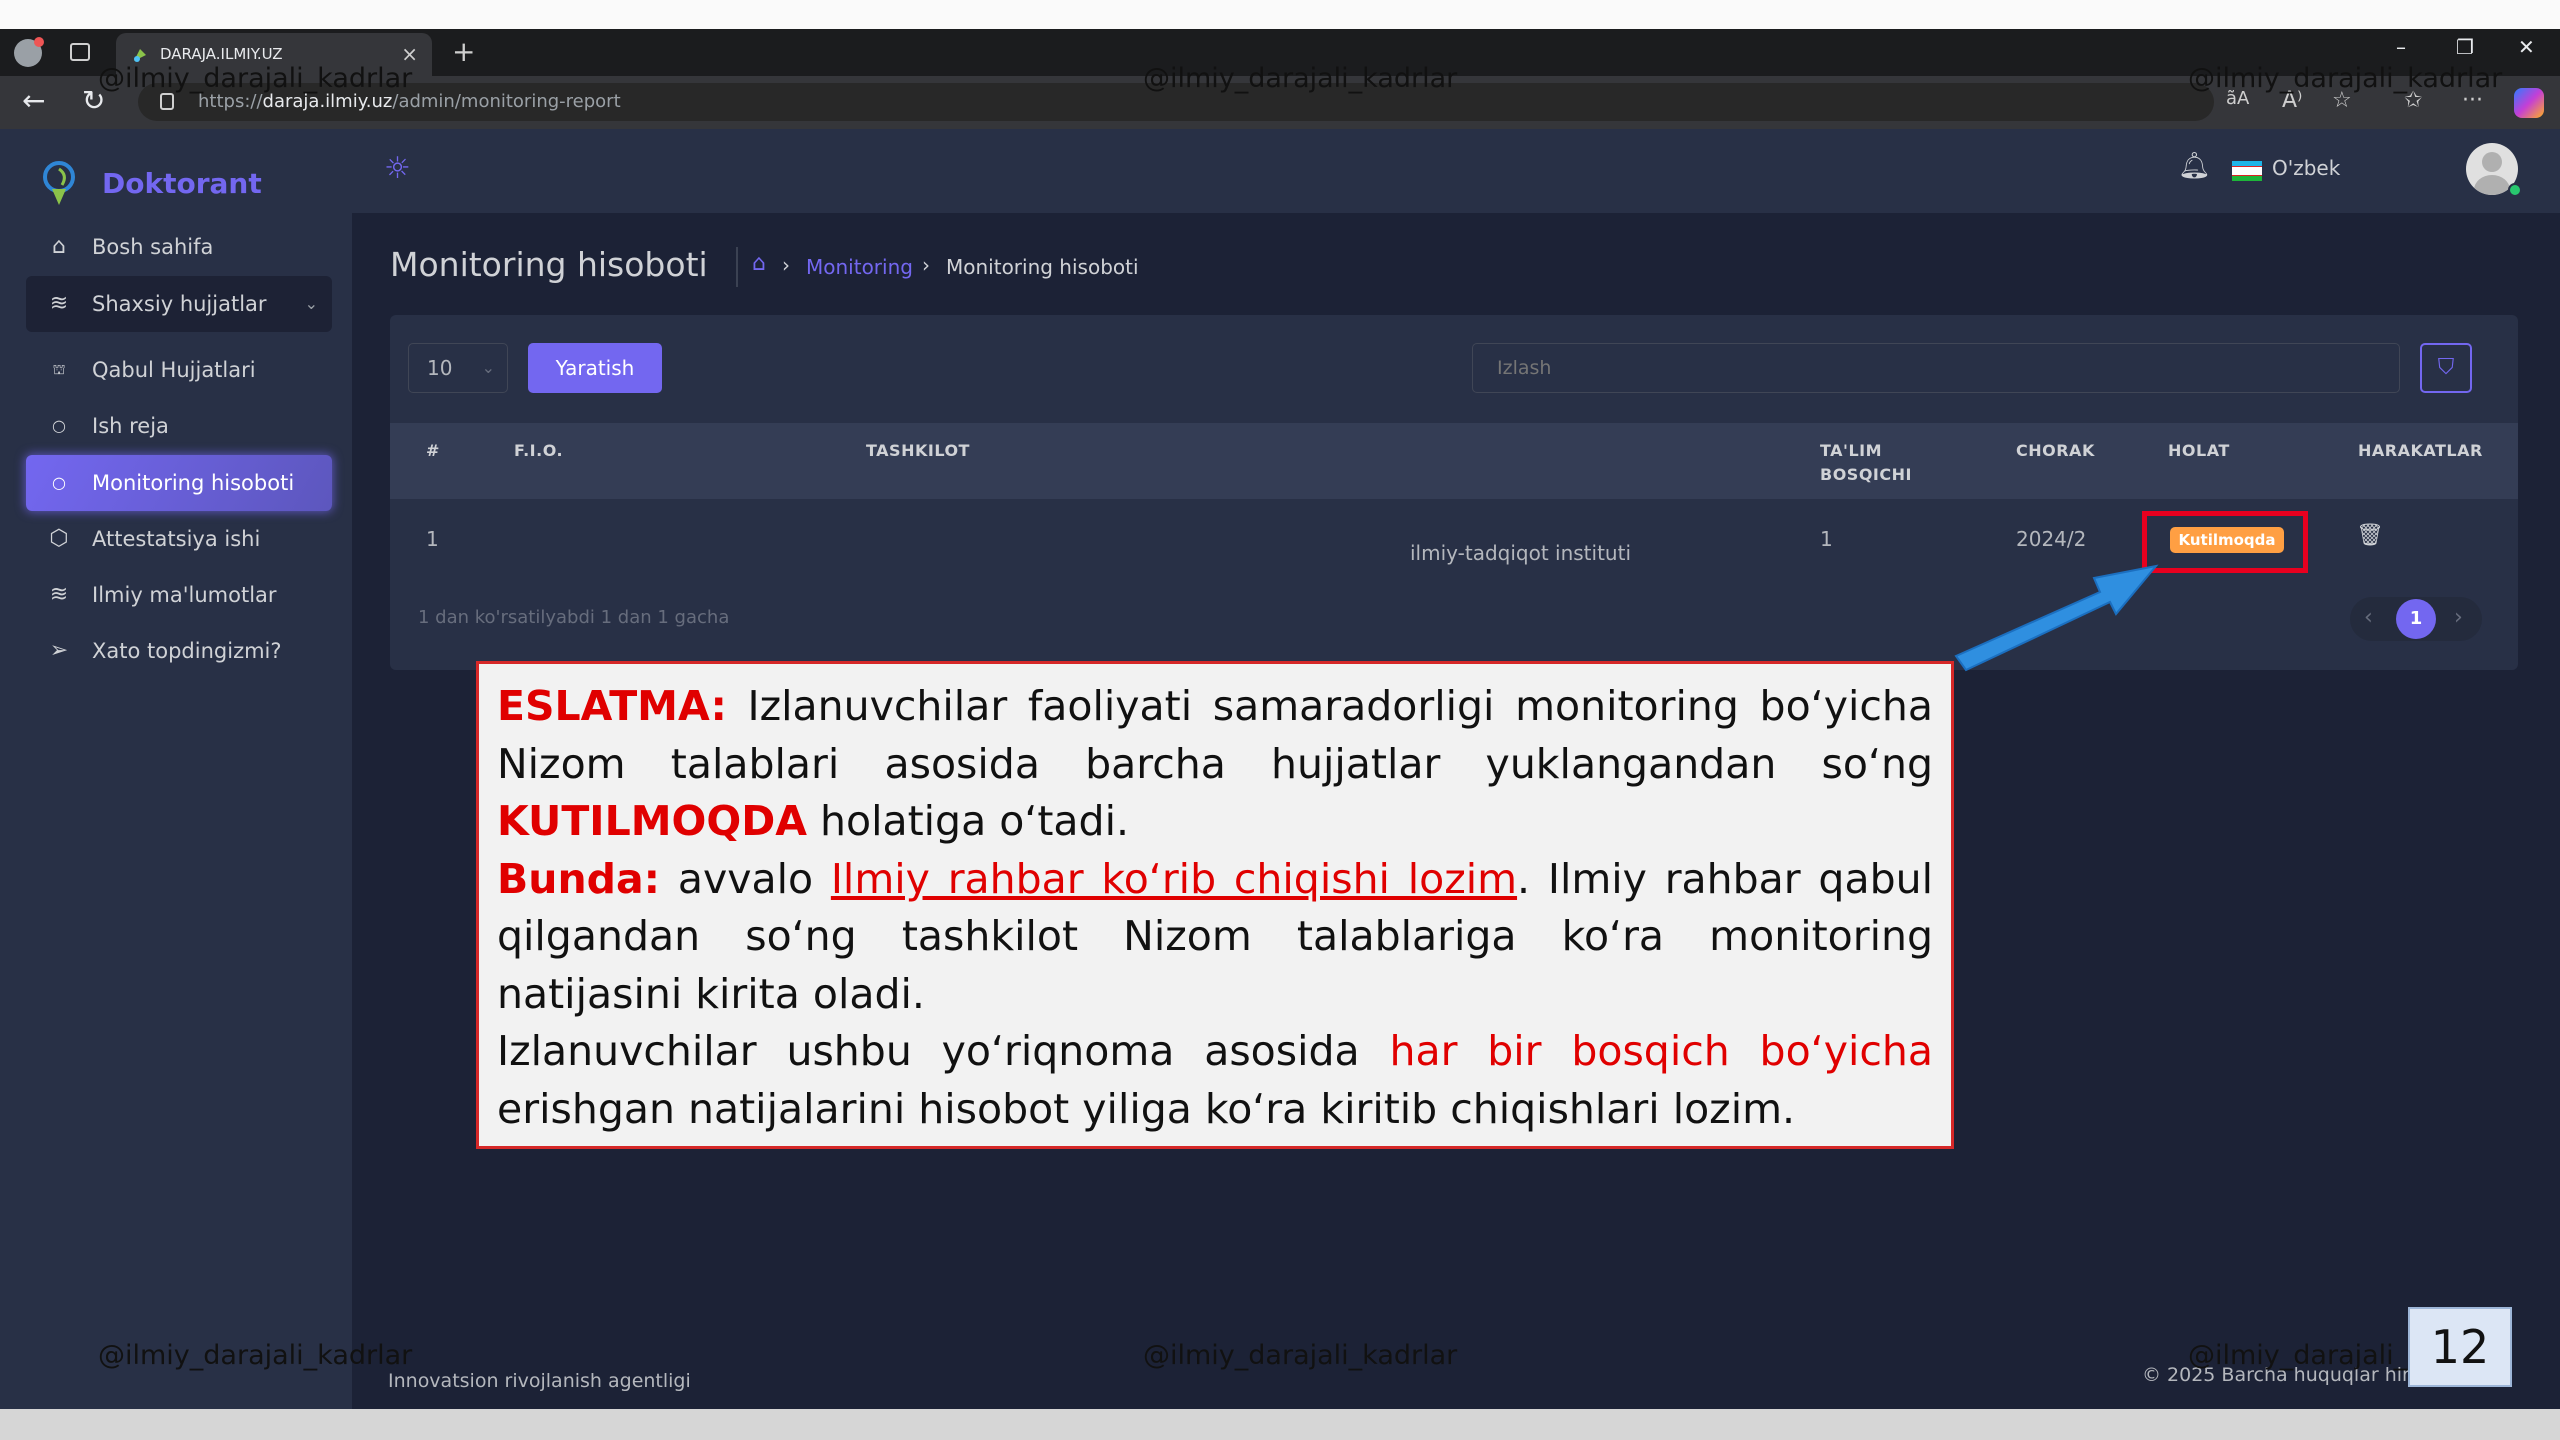  What do you see at coordinates (2458, 617) in the screenshot?
I see `chevron-right-icon: ›` at bounding box center [2458, 617].